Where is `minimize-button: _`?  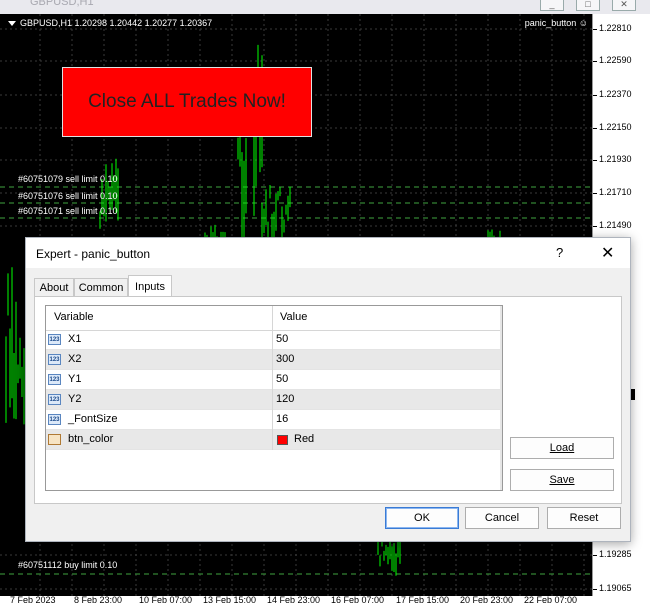 minimize-button: _ is located at coordinates (552, 5).